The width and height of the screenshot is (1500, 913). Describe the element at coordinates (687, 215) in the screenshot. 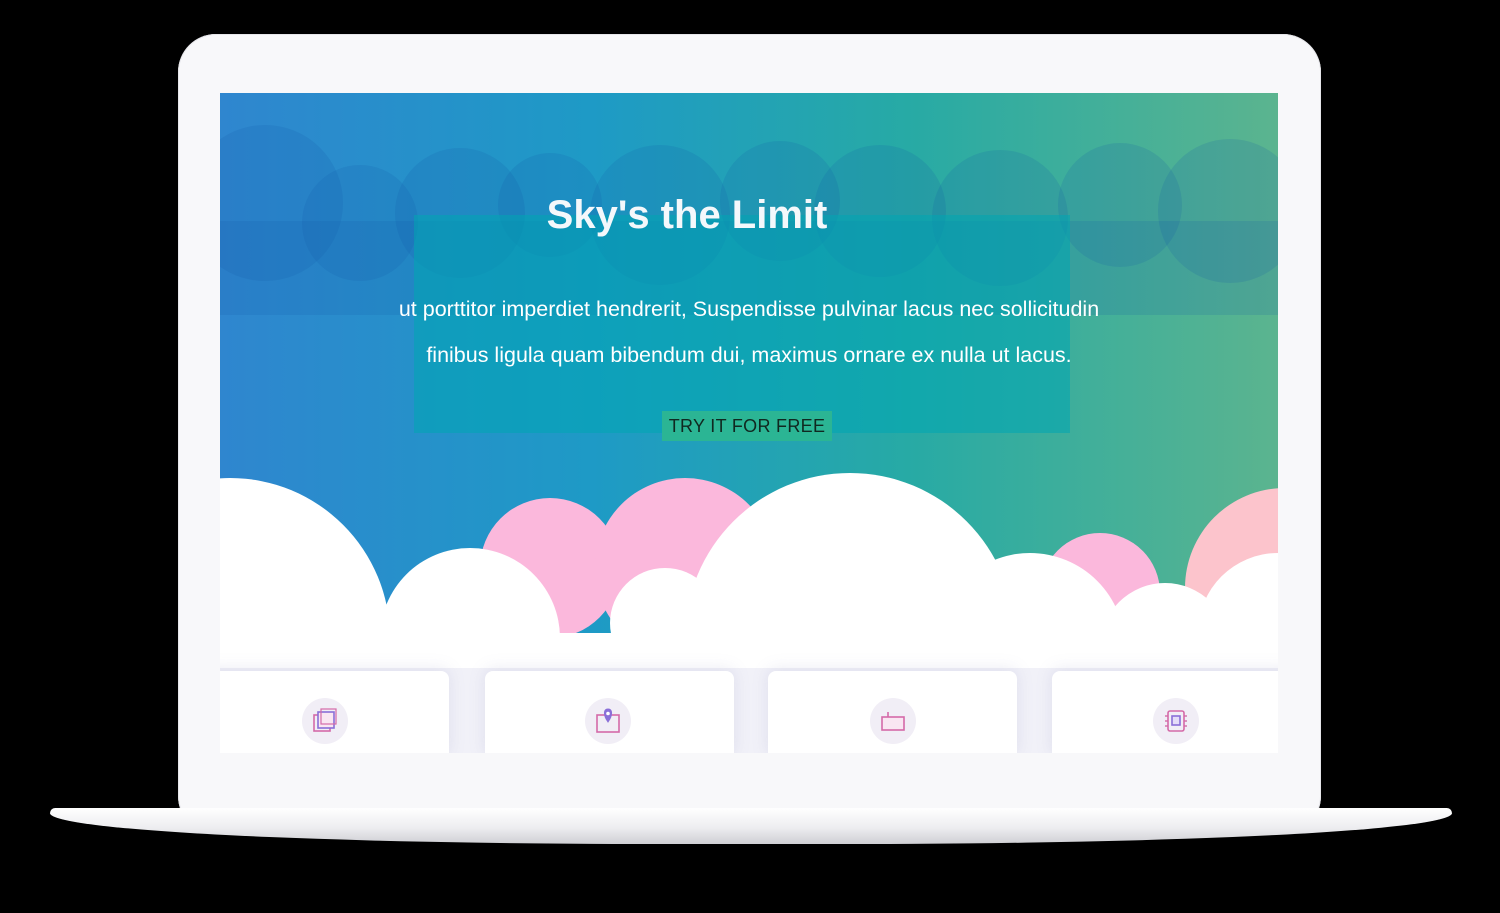

I see `hero-title: Sky's the Limit` at that location.